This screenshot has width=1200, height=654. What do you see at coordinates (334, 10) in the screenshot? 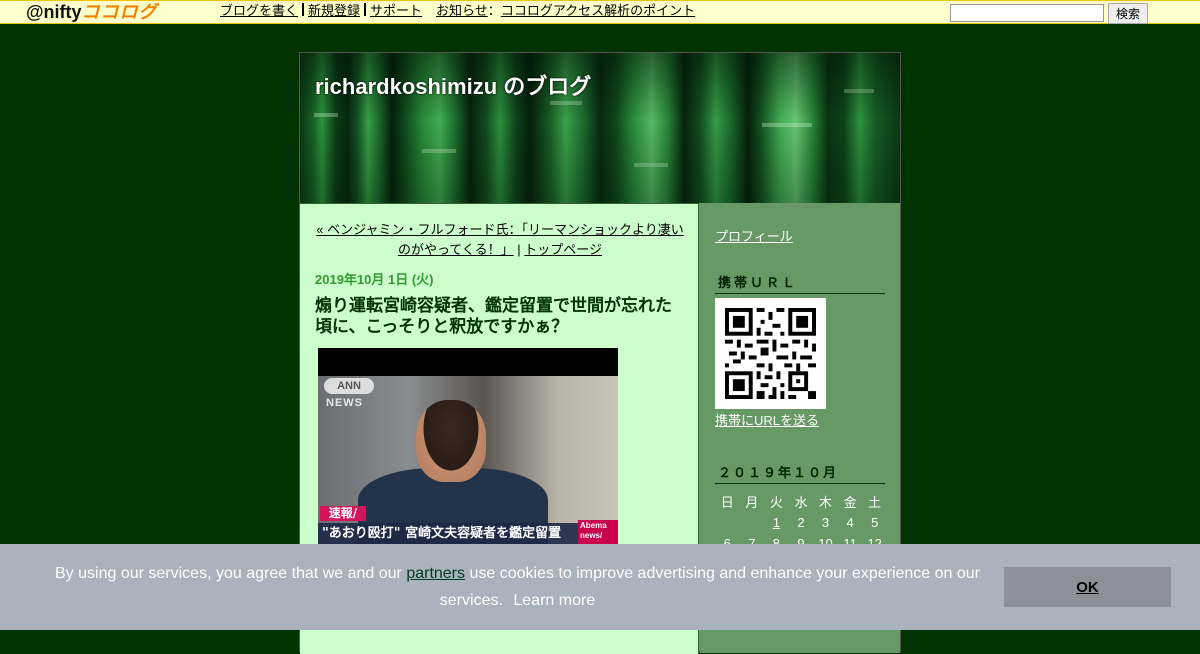
I see `register-link: 新規登録` at bounding box center [334, 10].